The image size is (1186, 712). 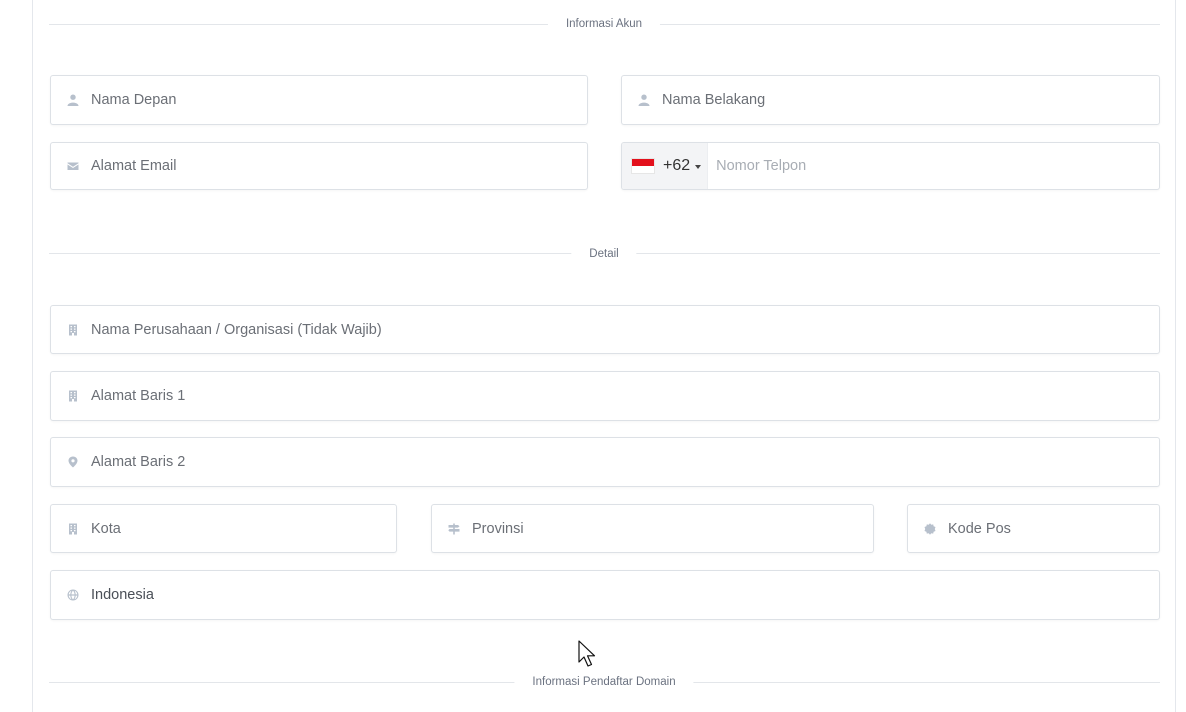 What do you see at coordinates (605, 396) in the screenshot?
I see `address1-field: Alamat Baris 1` at bounding box center [605, 396].